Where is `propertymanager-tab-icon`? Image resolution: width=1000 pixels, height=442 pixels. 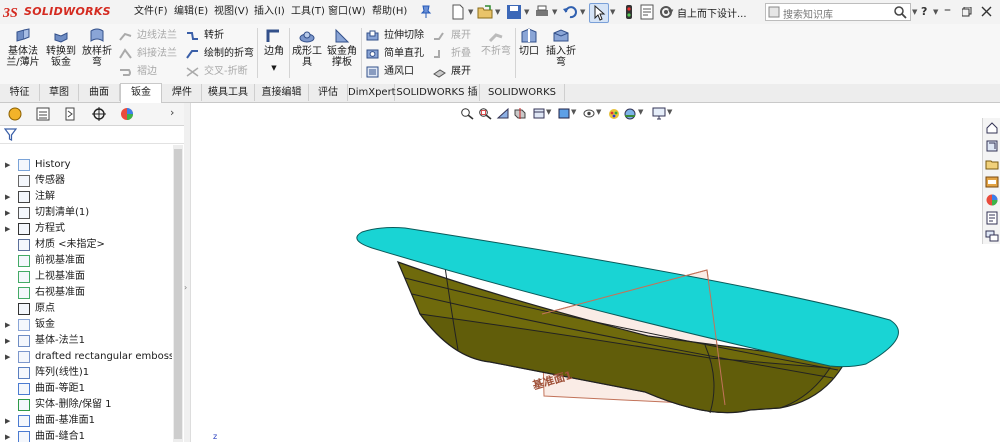 propertymanager-tab-icon is located at coordinates (43, 114).